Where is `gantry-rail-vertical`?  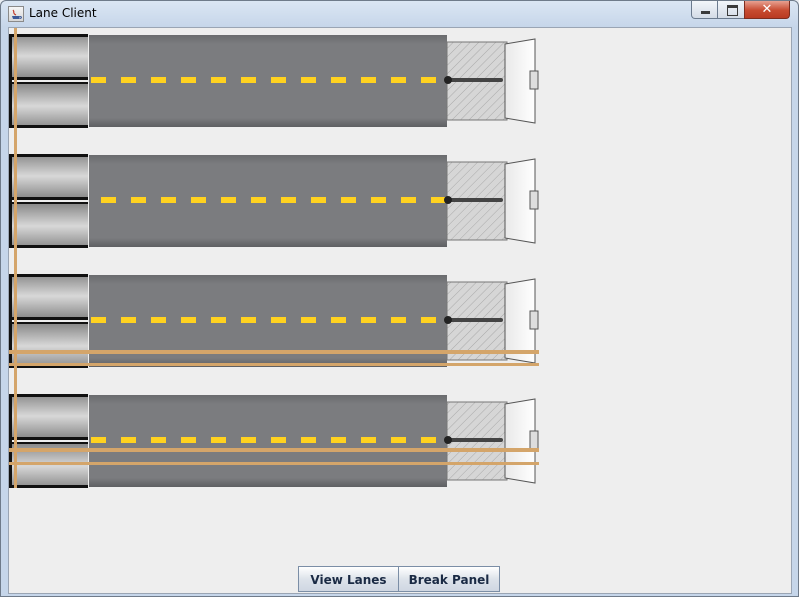
gantry-rail-vertical is located at coordinates (15, 258).